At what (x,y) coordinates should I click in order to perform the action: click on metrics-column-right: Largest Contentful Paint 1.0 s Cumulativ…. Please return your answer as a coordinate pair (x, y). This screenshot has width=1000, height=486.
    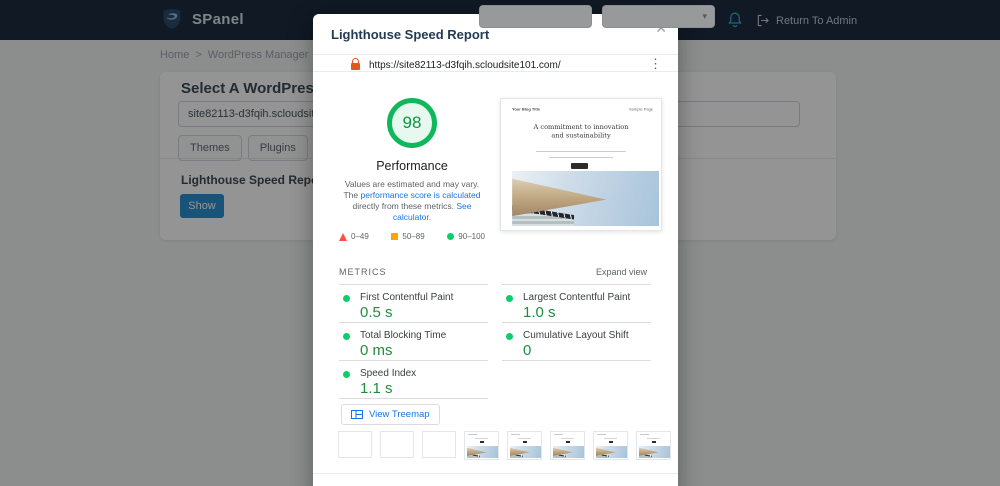
    Looking at the image, I should click on (576, 322).